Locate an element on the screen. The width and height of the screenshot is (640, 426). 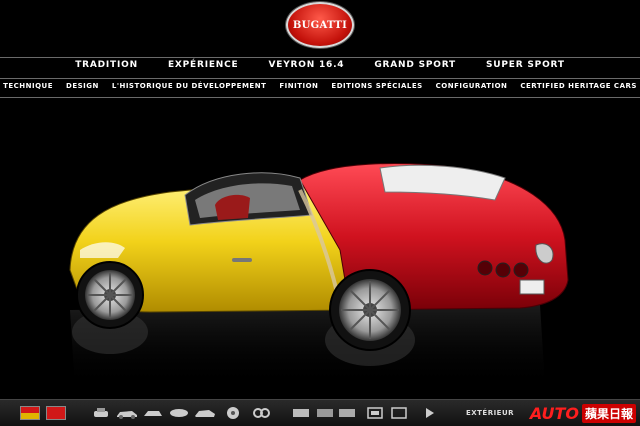
view-side-button is located at coordinates (127, 413).